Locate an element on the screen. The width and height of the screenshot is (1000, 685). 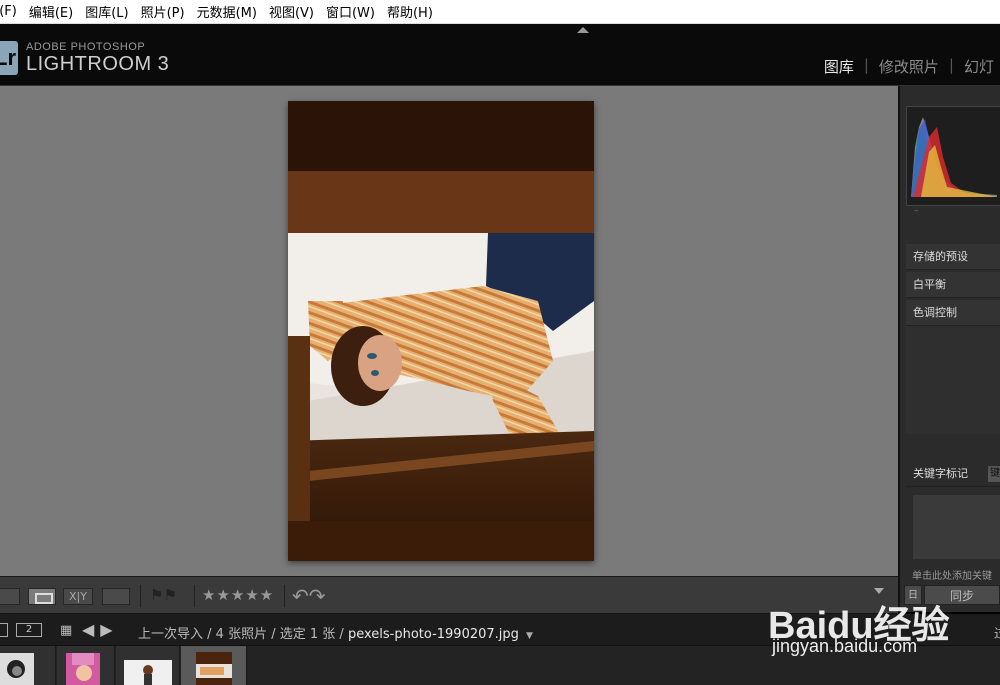
module-slideshow: 幻灯 is located at coordinates (979, 66).